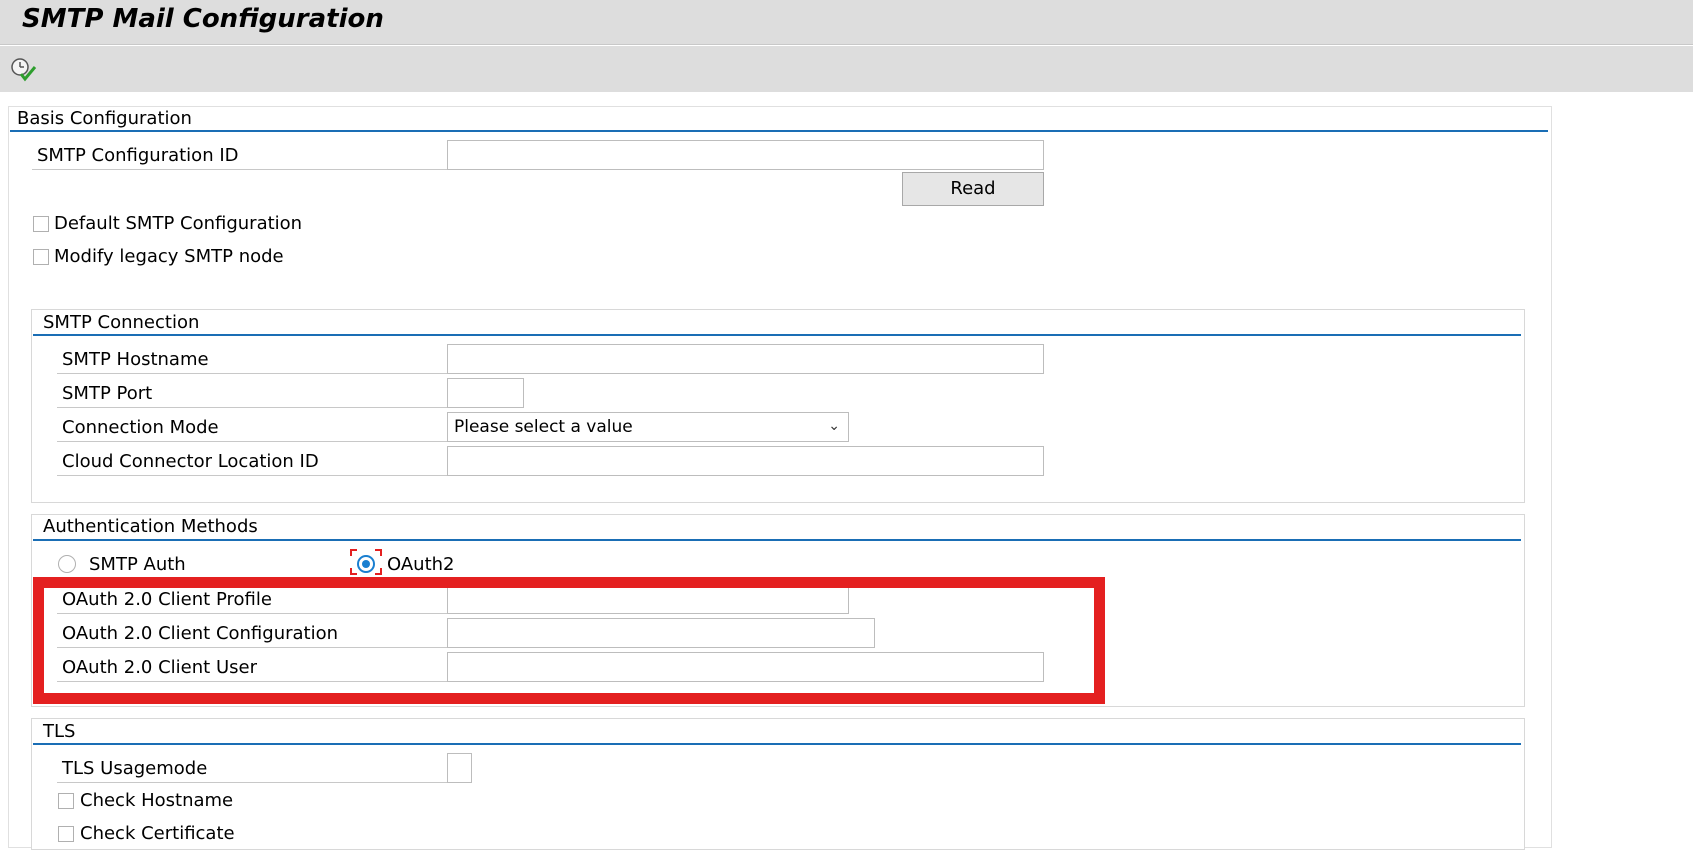  Describe the element at coordinates (745, 155) in the screenshot. I see `config-id-input` at that location.